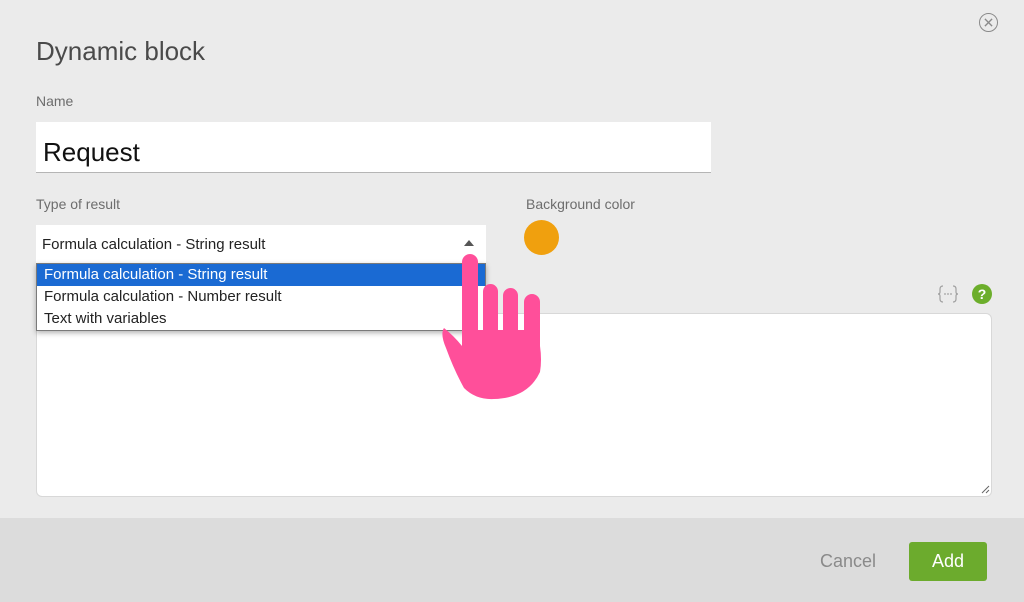 This screenshot has width=1024, height=602. I want to click on type-of-result-select: Formula calculation - String result, so click(261, 244).